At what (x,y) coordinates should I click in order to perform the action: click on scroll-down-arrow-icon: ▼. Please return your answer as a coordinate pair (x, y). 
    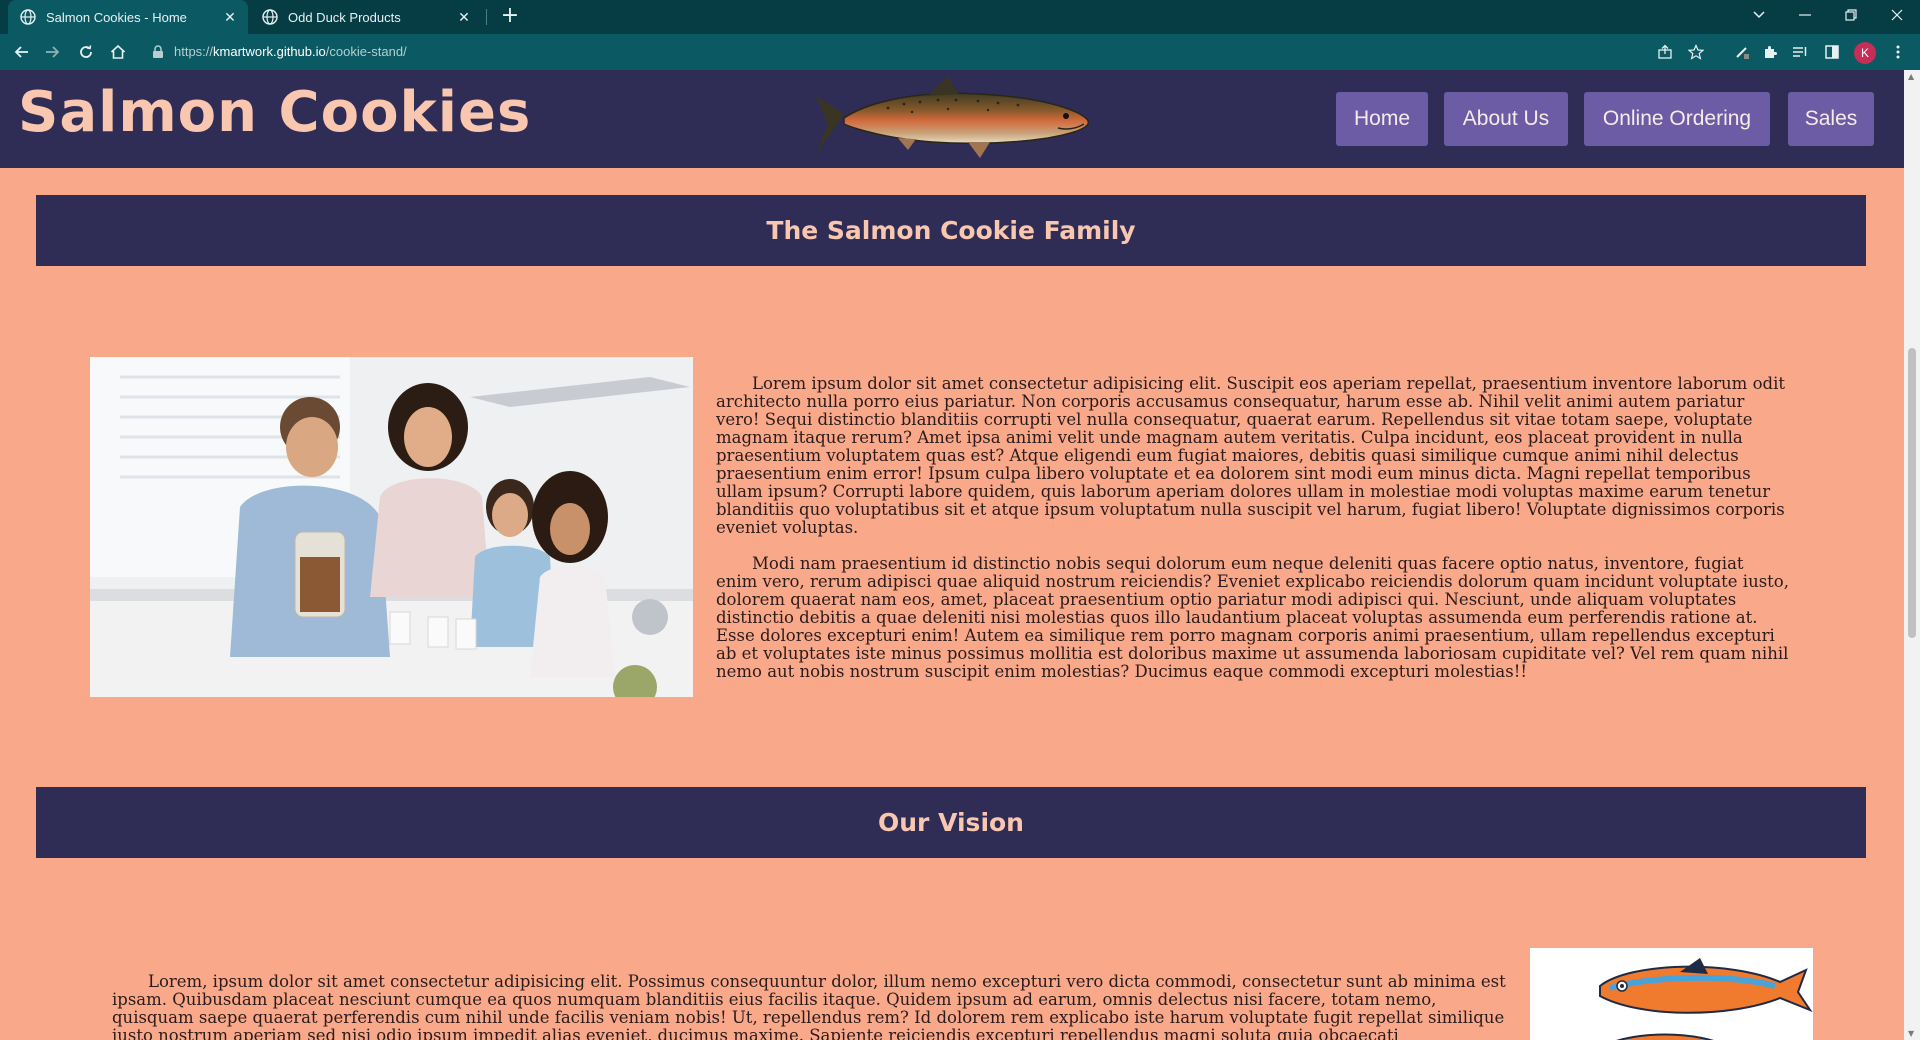
    Looking at the image, I should click on (1911, 1033).